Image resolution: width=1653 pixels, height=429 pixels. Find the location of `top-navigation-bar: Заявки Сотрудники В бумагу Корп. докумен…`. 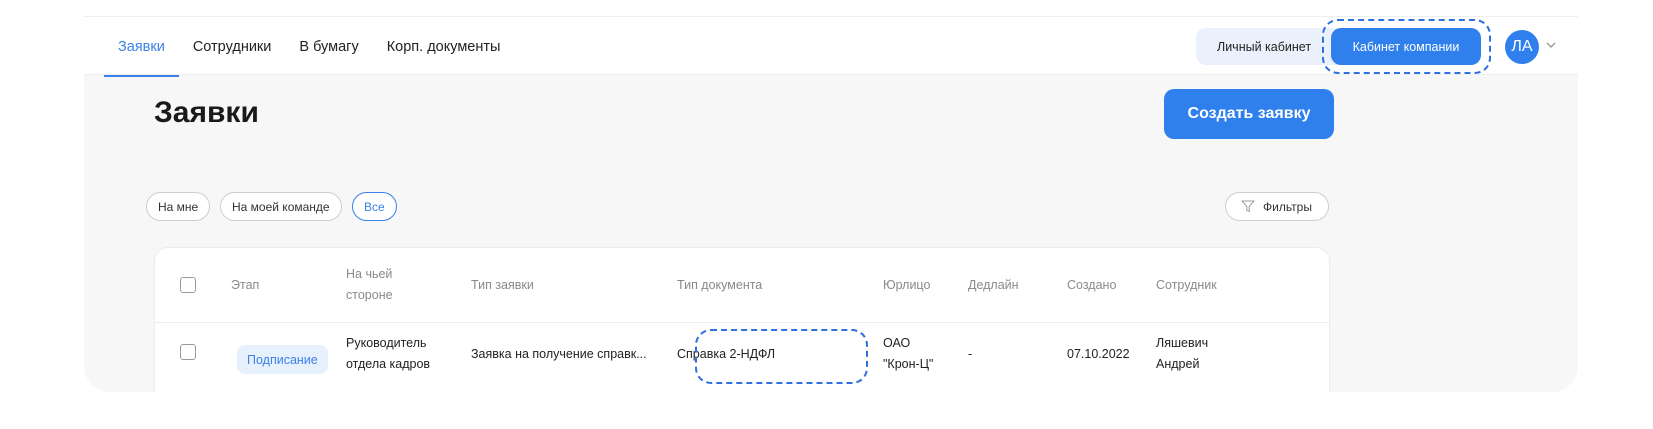

top-navigation-bar: Заявки Сотрудники В бумагу Корп. докумен… is located at coordinates (831, 46).